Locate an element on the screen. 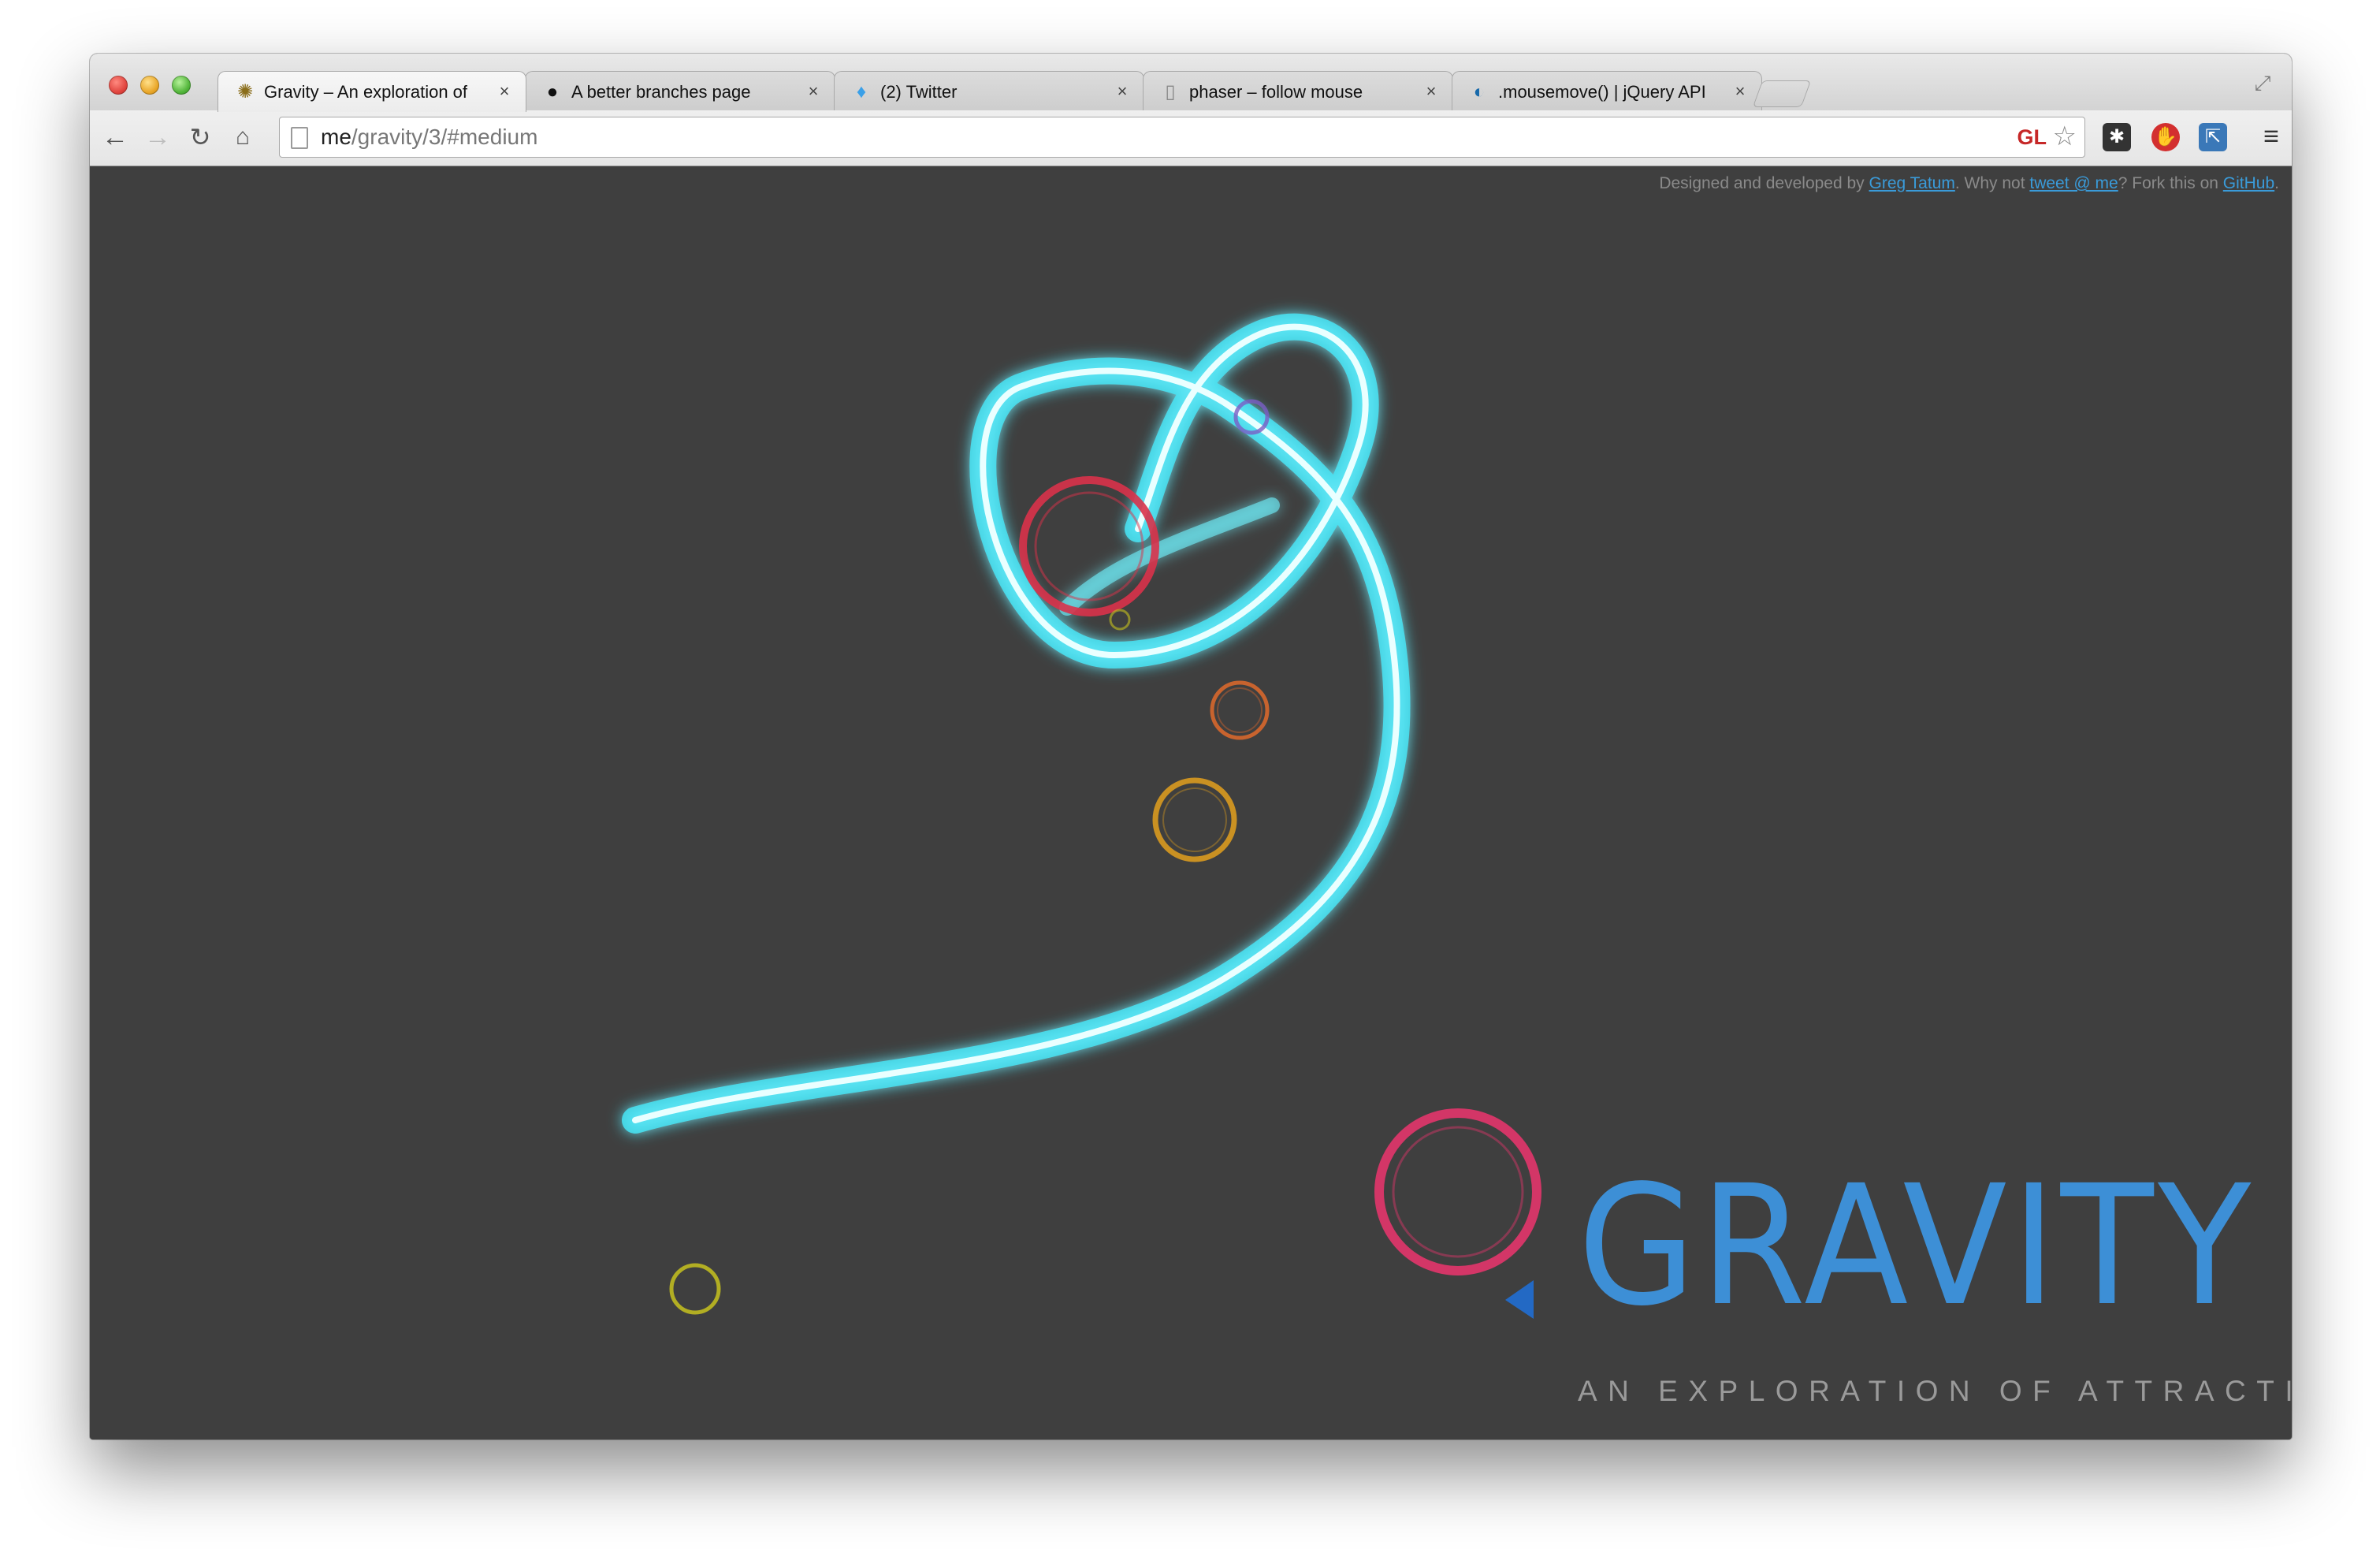  zoom-window-button is located at coordinates (181, 85).